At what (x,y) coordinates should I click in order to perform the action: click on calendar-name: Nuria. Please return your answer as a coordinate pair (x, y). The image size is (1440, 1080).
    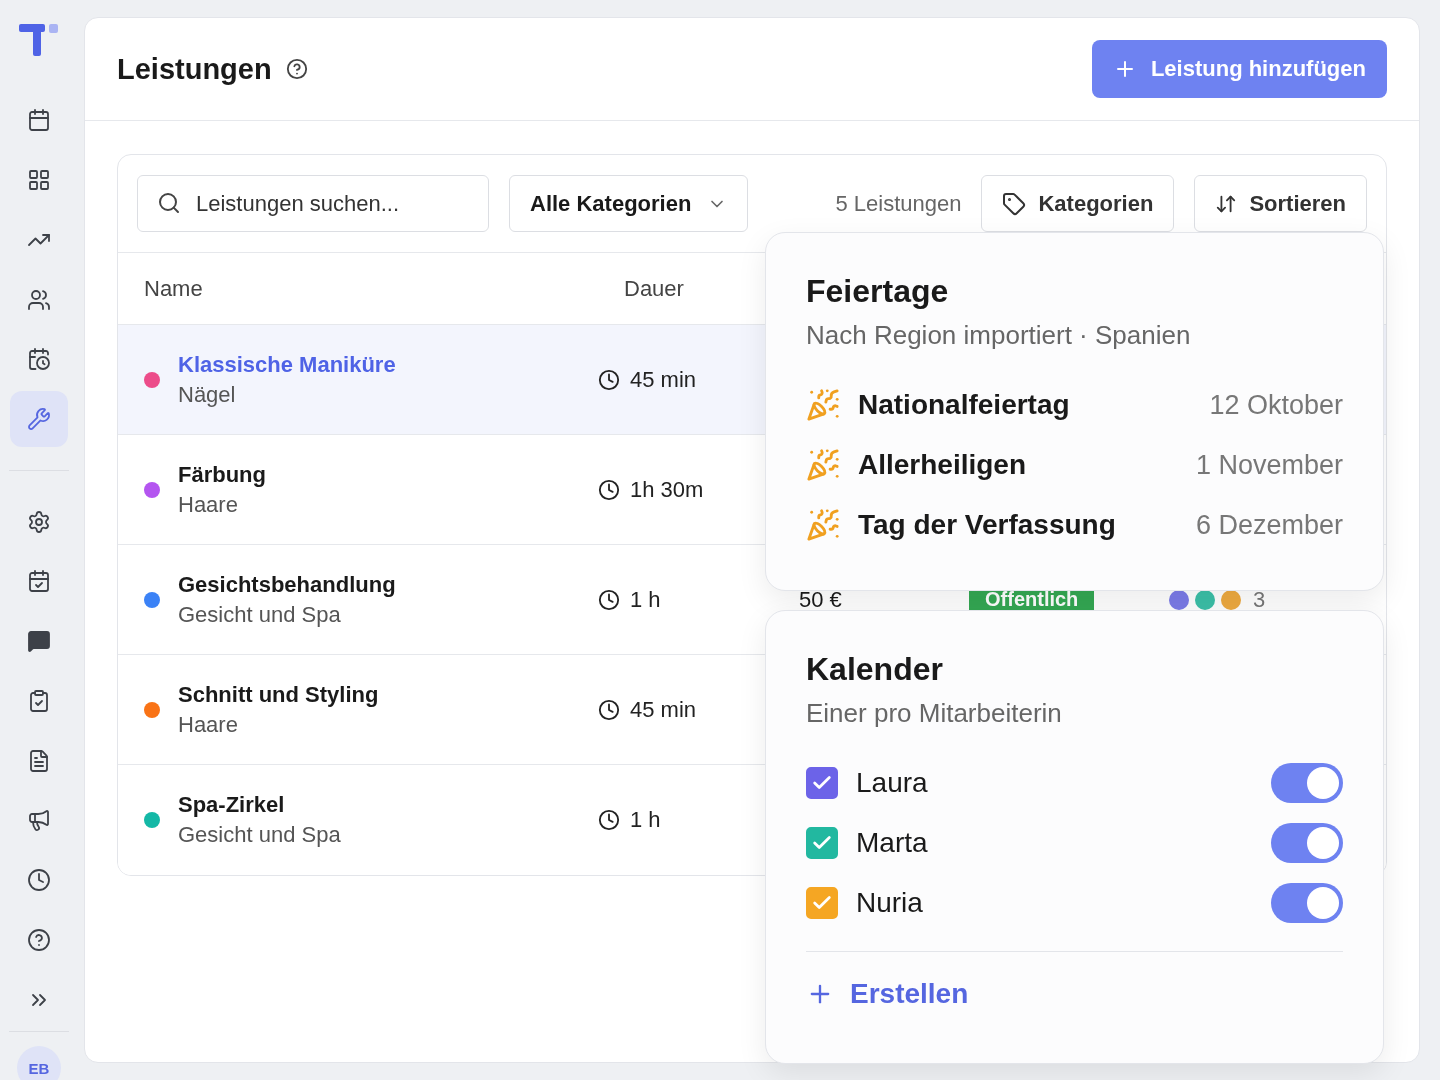
    Looking at the image, I should click on (889, 903).